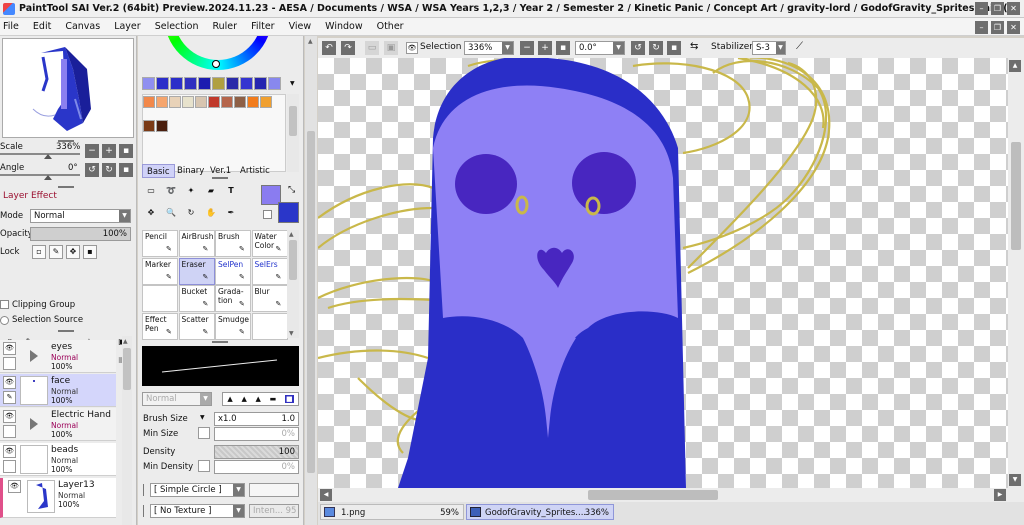  I want to click on layer-row-layer13: 👁 Layer13 Normal 100%, so click(58, 498).